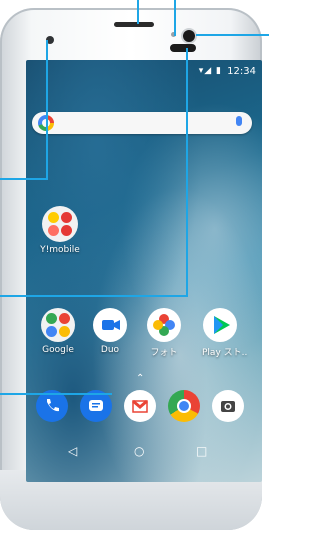  Describe the element at coordinates (139, 451) in the screenshot. I see `home-button: ○` at that location.